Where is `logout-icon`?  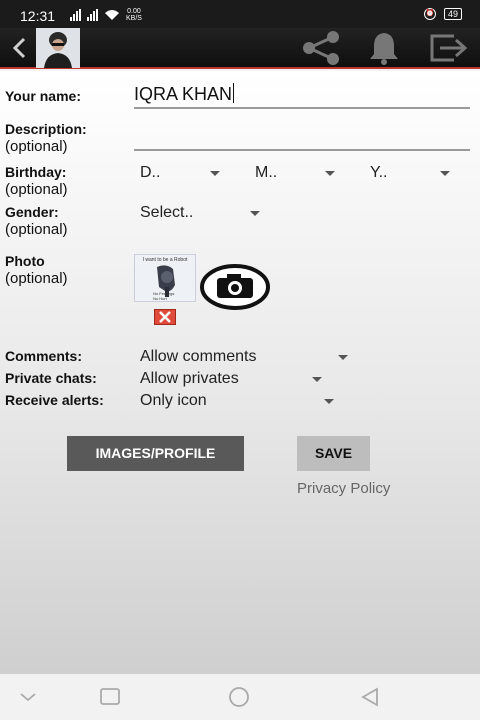 logout-icon is located at coordinates (449, 48).